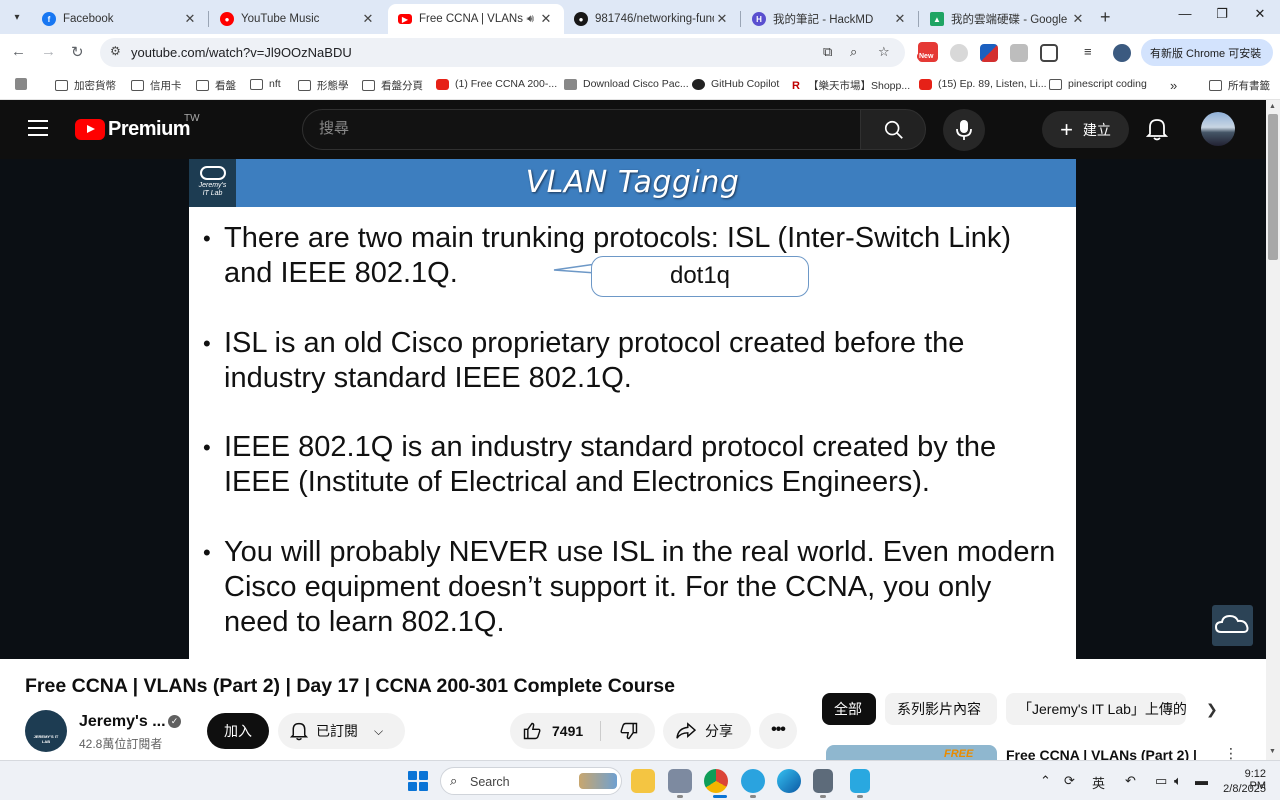 The height and width of the screenshot is (800, 1280). What do you see at coordinates (1161, 781) in the screenshot?
I see `network-icon: ▭` at bounding box center [1161, 781].